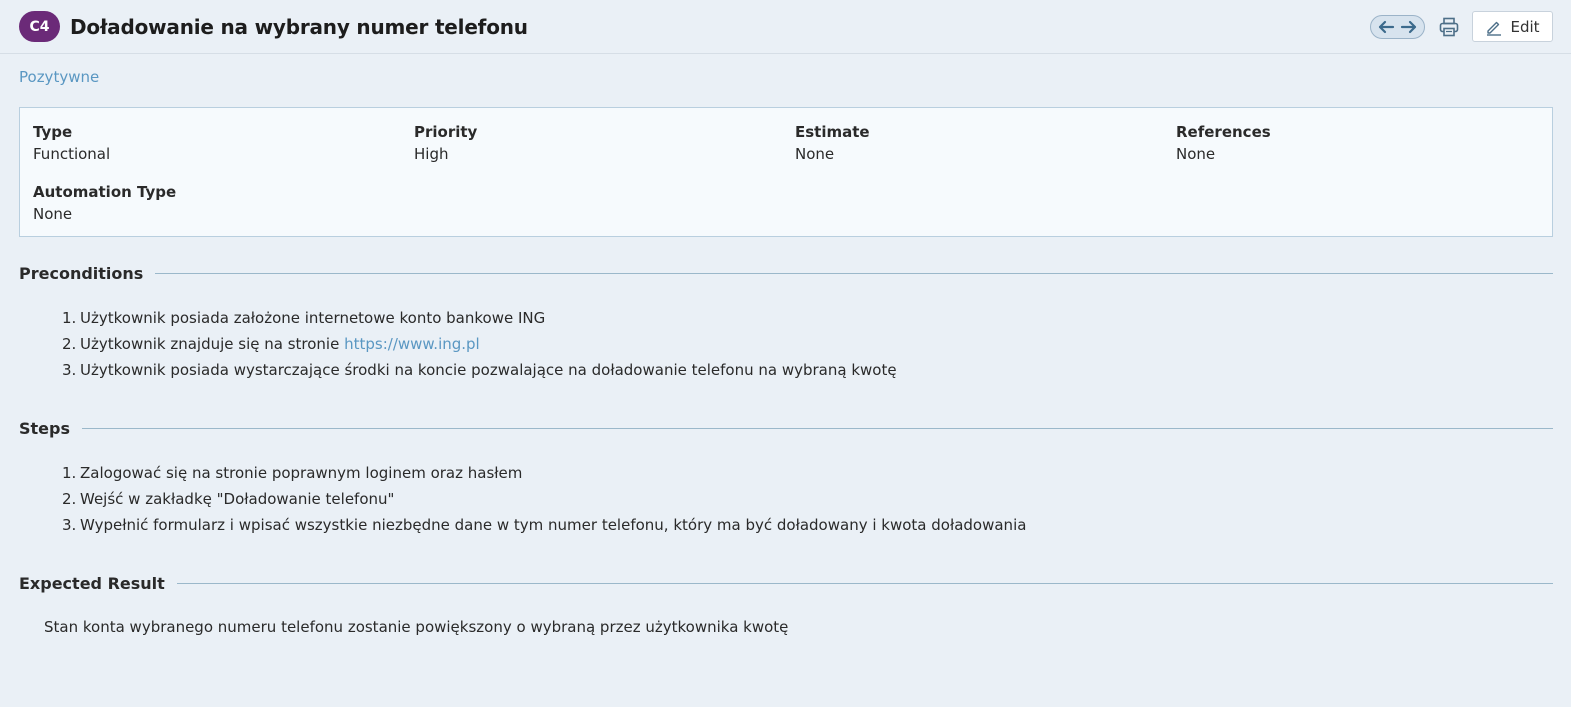 The width and height of the screenshot is (1571, 707). I want to click on case-navigation, so click(1397, 26).